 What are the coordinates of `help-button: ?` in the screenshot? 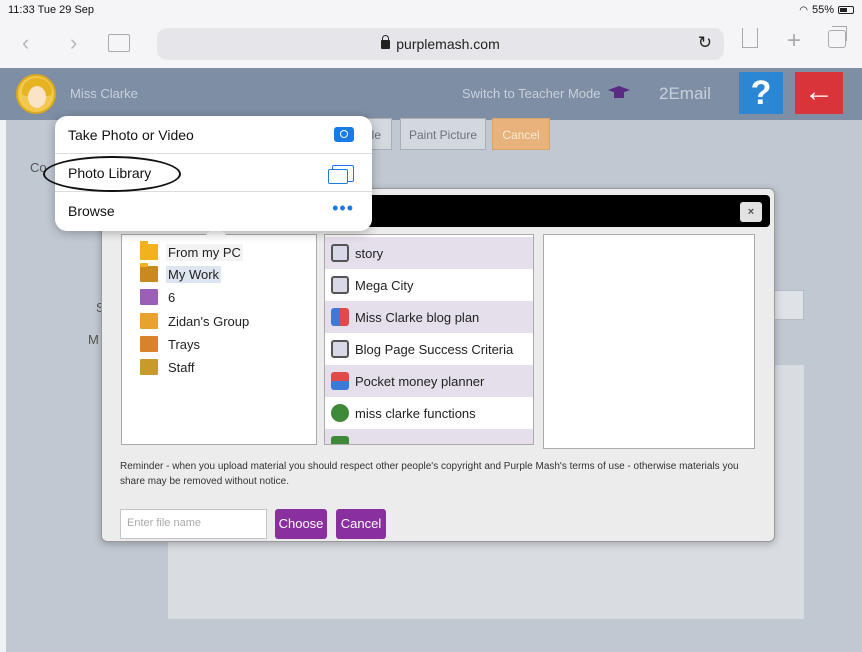 It's located at (761, 93).